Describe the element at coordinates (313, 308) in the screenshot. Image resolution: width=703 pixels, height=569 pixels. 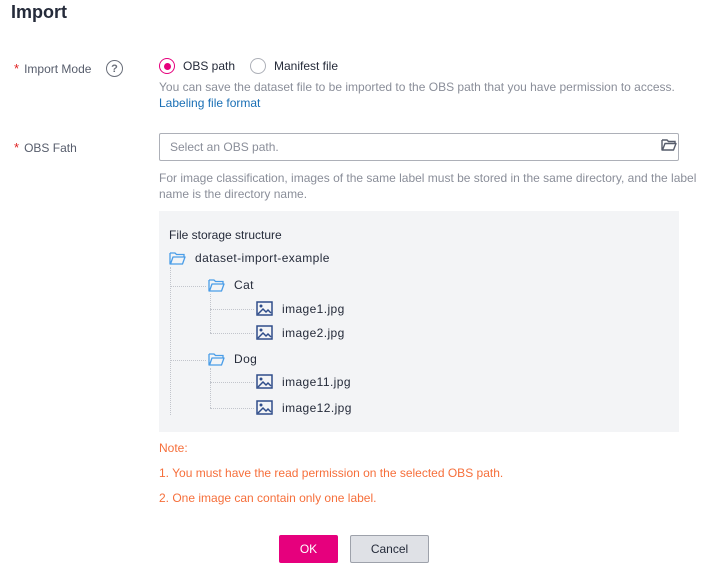
I see `file-name: image1.jpg` at that location.